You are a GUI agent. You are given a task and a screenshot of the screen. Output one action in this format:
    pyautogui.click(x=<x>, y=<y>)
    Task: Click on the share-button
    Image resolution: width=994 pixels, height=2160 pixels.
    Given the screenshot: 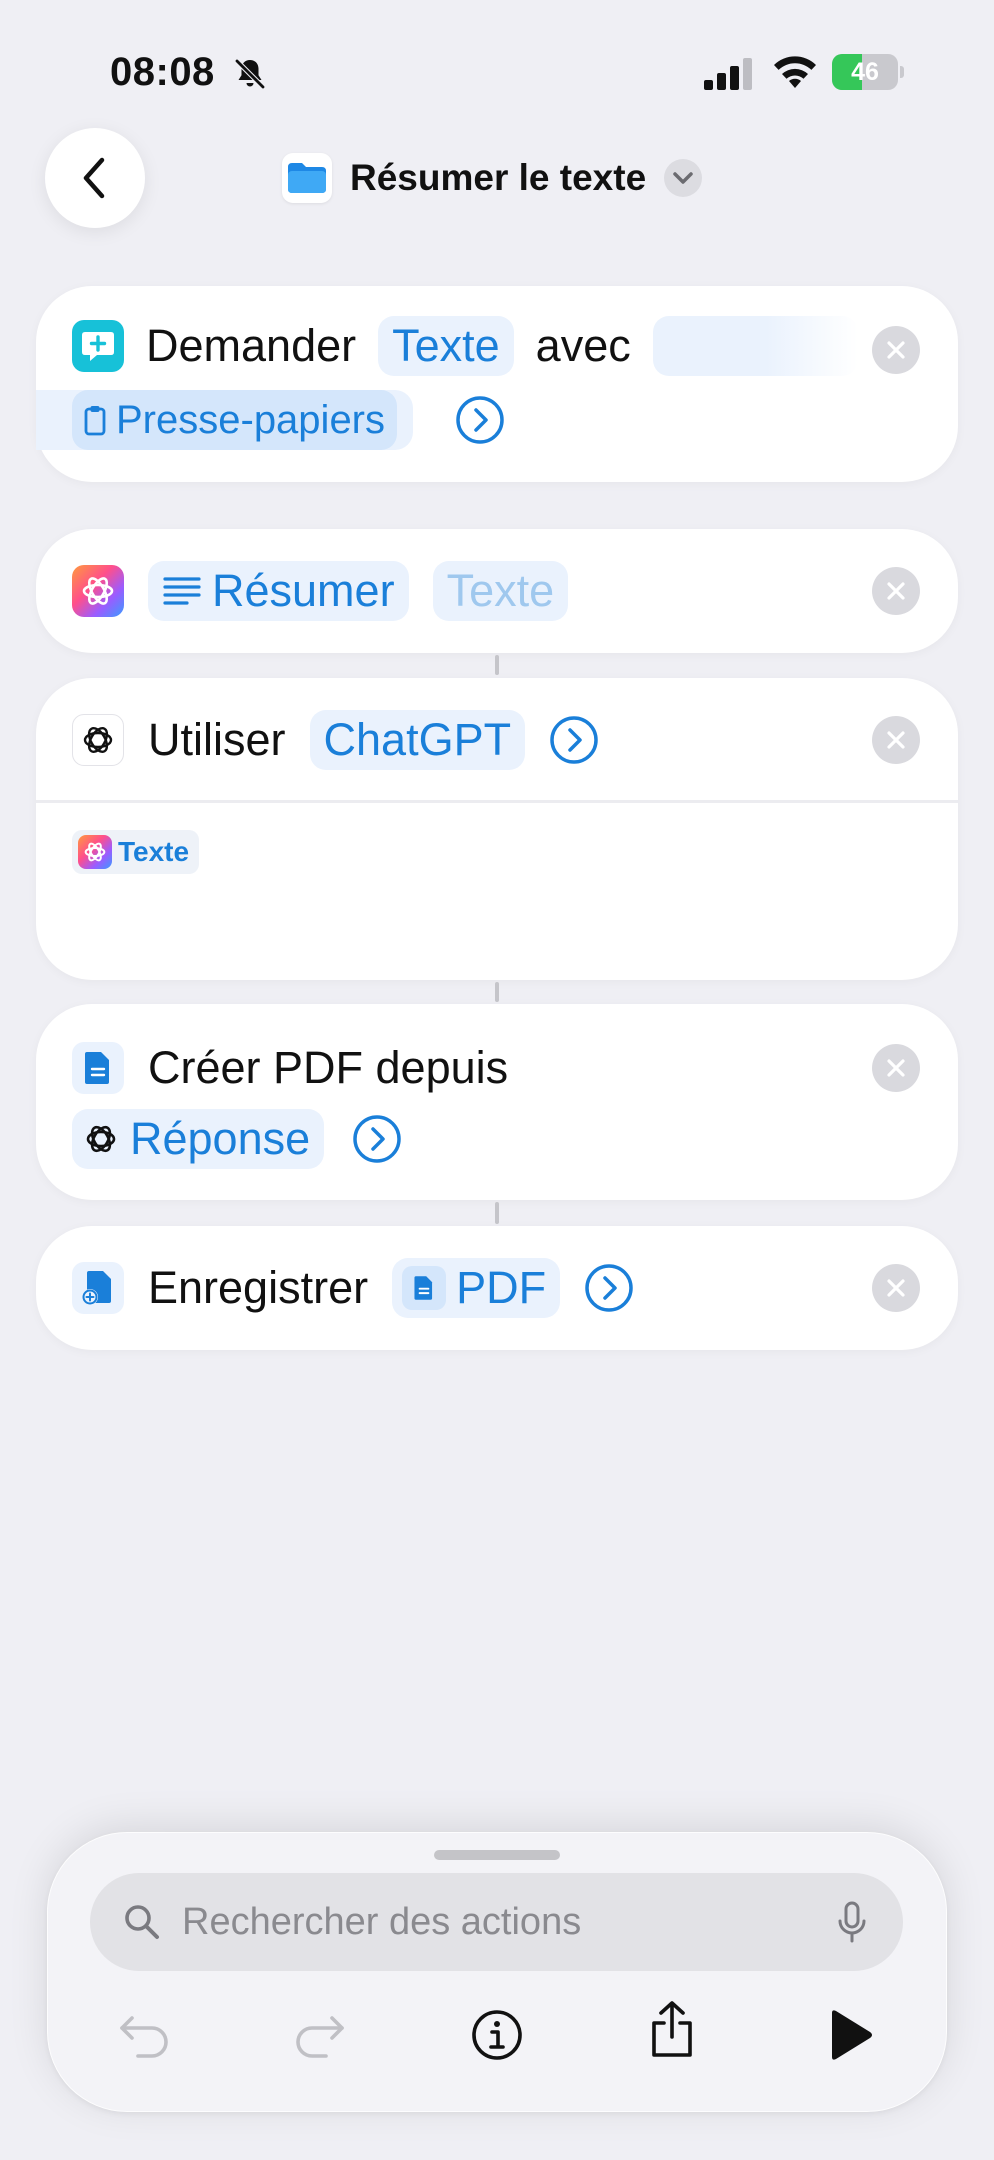 What is the action you would take?
    pyautogui.click(x=672, y=2029)
    